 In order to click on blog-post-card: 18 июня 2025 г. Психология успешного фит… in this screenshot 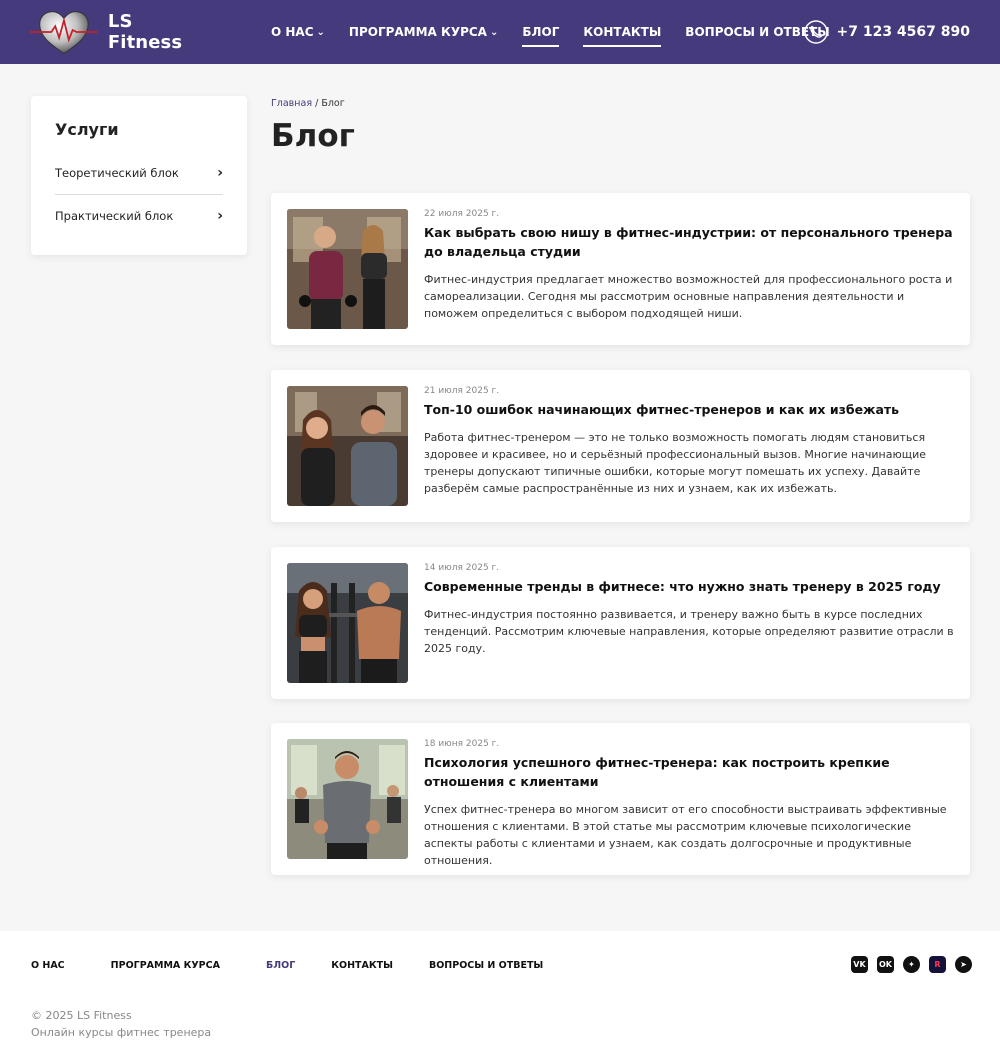, I will do `click(620, 799)`.